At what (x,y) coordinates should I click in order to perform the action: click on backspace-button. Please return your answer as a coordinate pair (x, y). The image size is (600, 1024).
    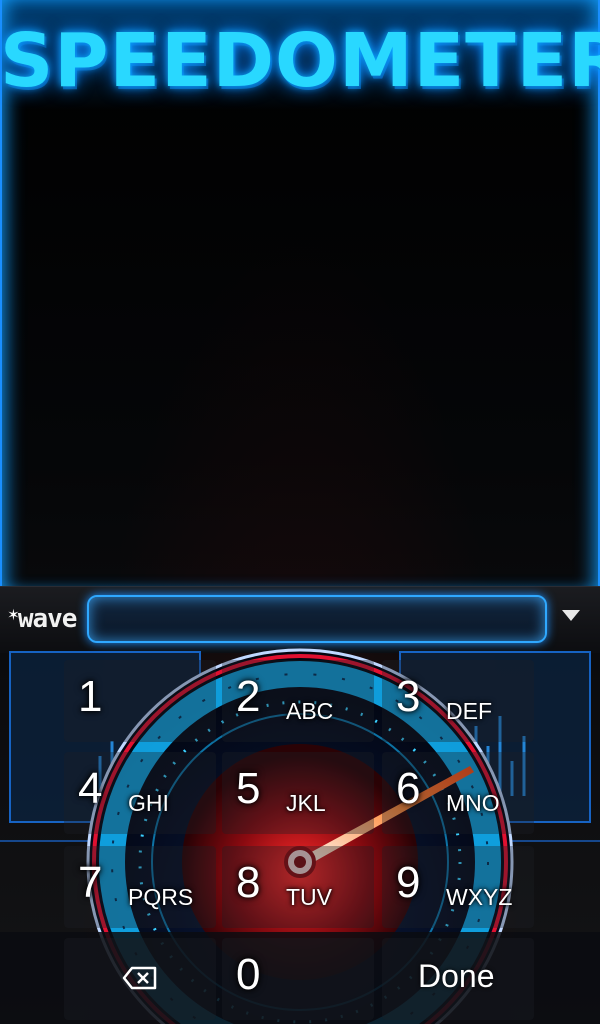
    Looking at the image, I should click on (140, 979).